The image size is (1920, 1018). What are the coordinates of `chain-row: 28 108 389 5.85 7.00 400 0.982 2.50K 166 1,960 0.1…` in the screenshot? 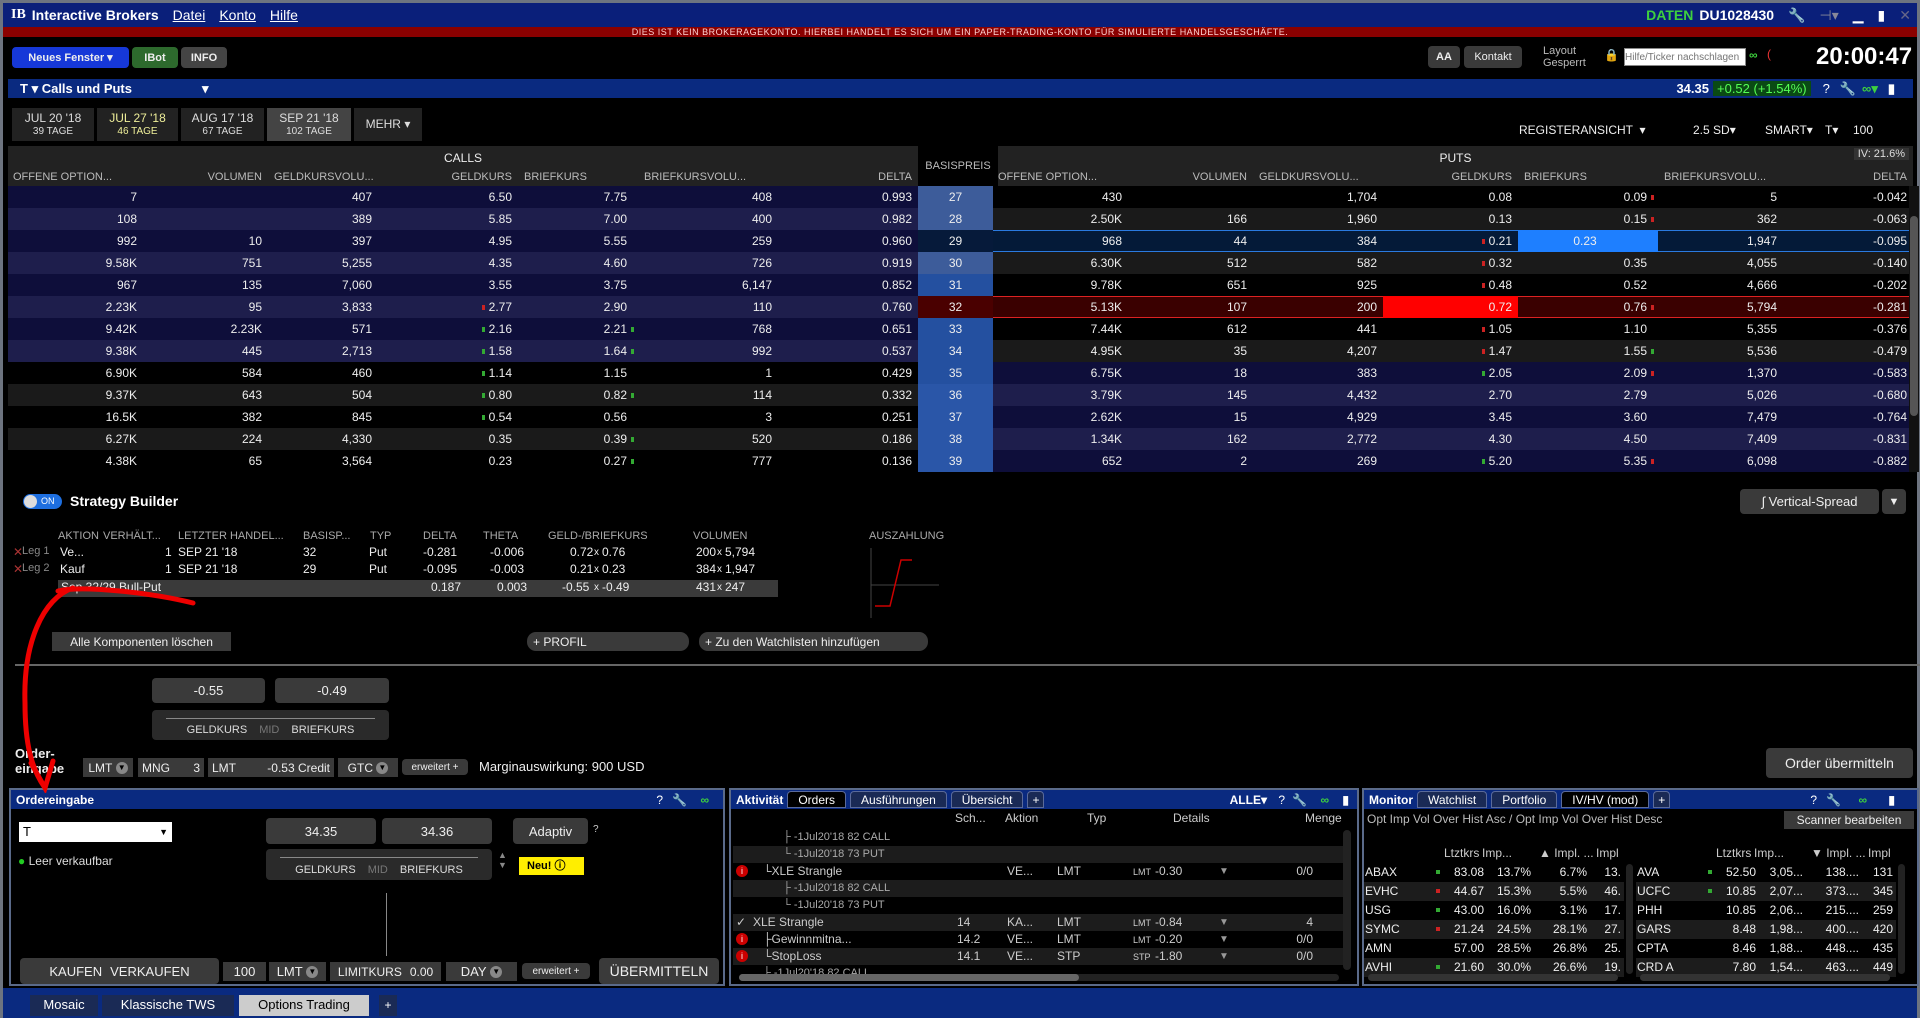 It's located at (960, 219).